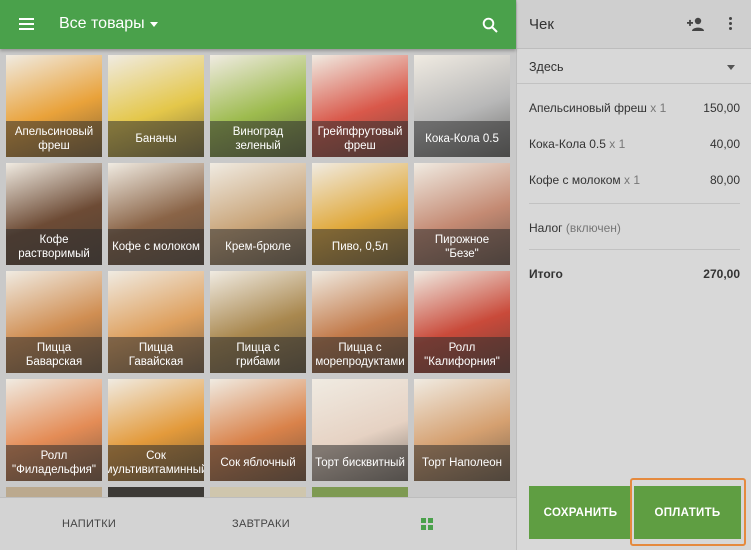 The image size is (751, 550). I want to click on product-tile: Ролл "Филадельфия", so click(54, 430).